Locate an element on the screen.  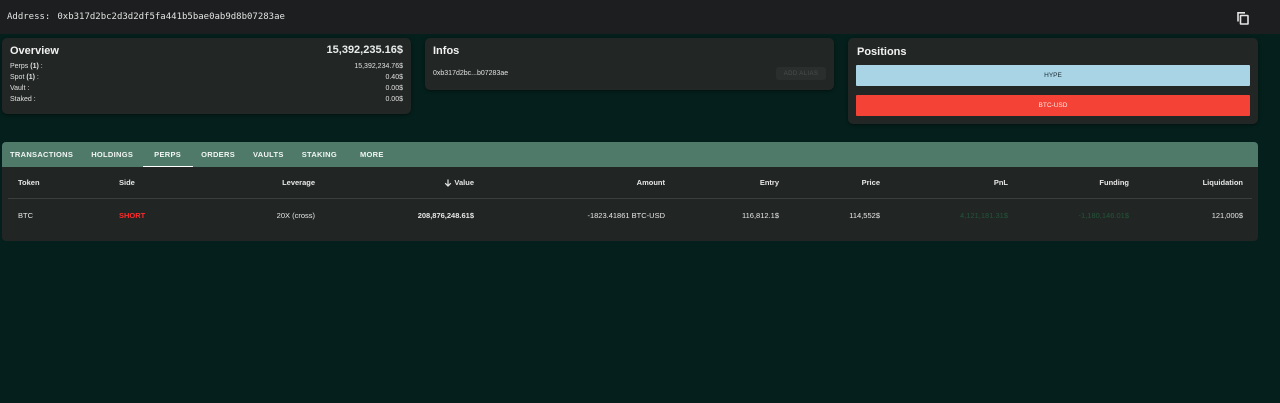
cell-side: SHORT is located at coordinates (132, 215).